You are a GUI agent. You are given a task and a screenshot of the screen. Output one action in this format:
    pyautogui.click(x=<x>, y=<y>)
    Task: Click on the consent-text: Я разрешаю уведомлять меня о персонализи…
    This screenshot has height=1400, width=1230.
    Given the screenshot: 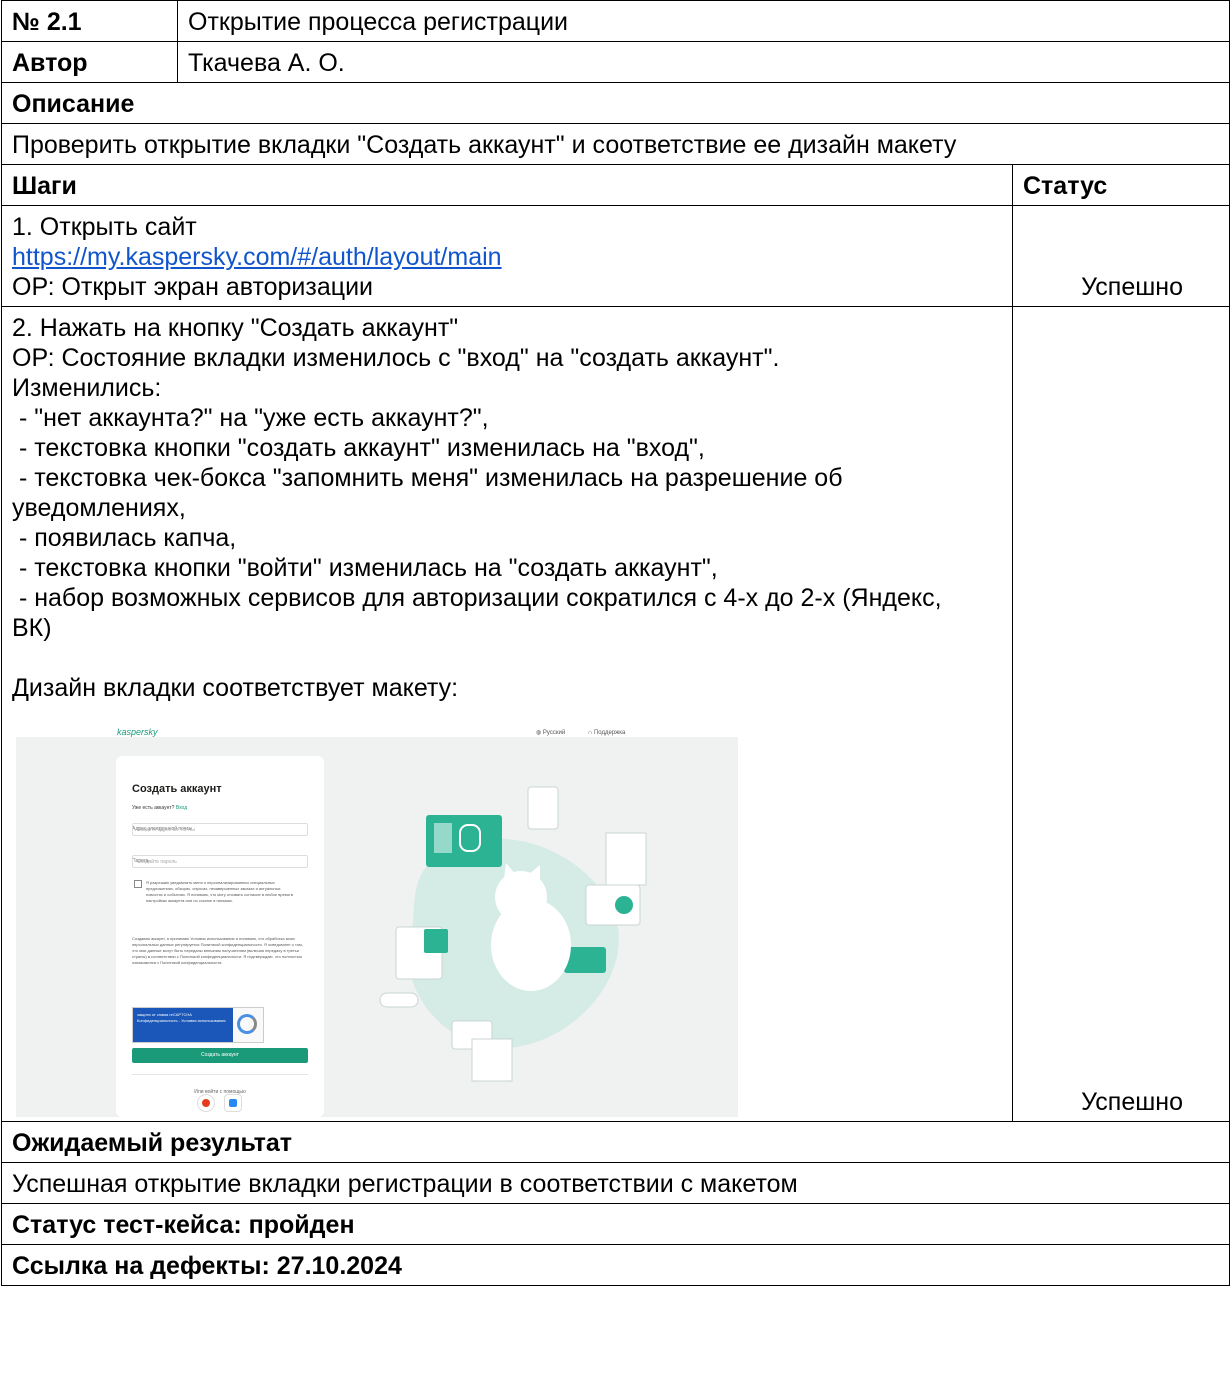 What is the action you would take?
    pyautogui.click(x=220, y=891)
    